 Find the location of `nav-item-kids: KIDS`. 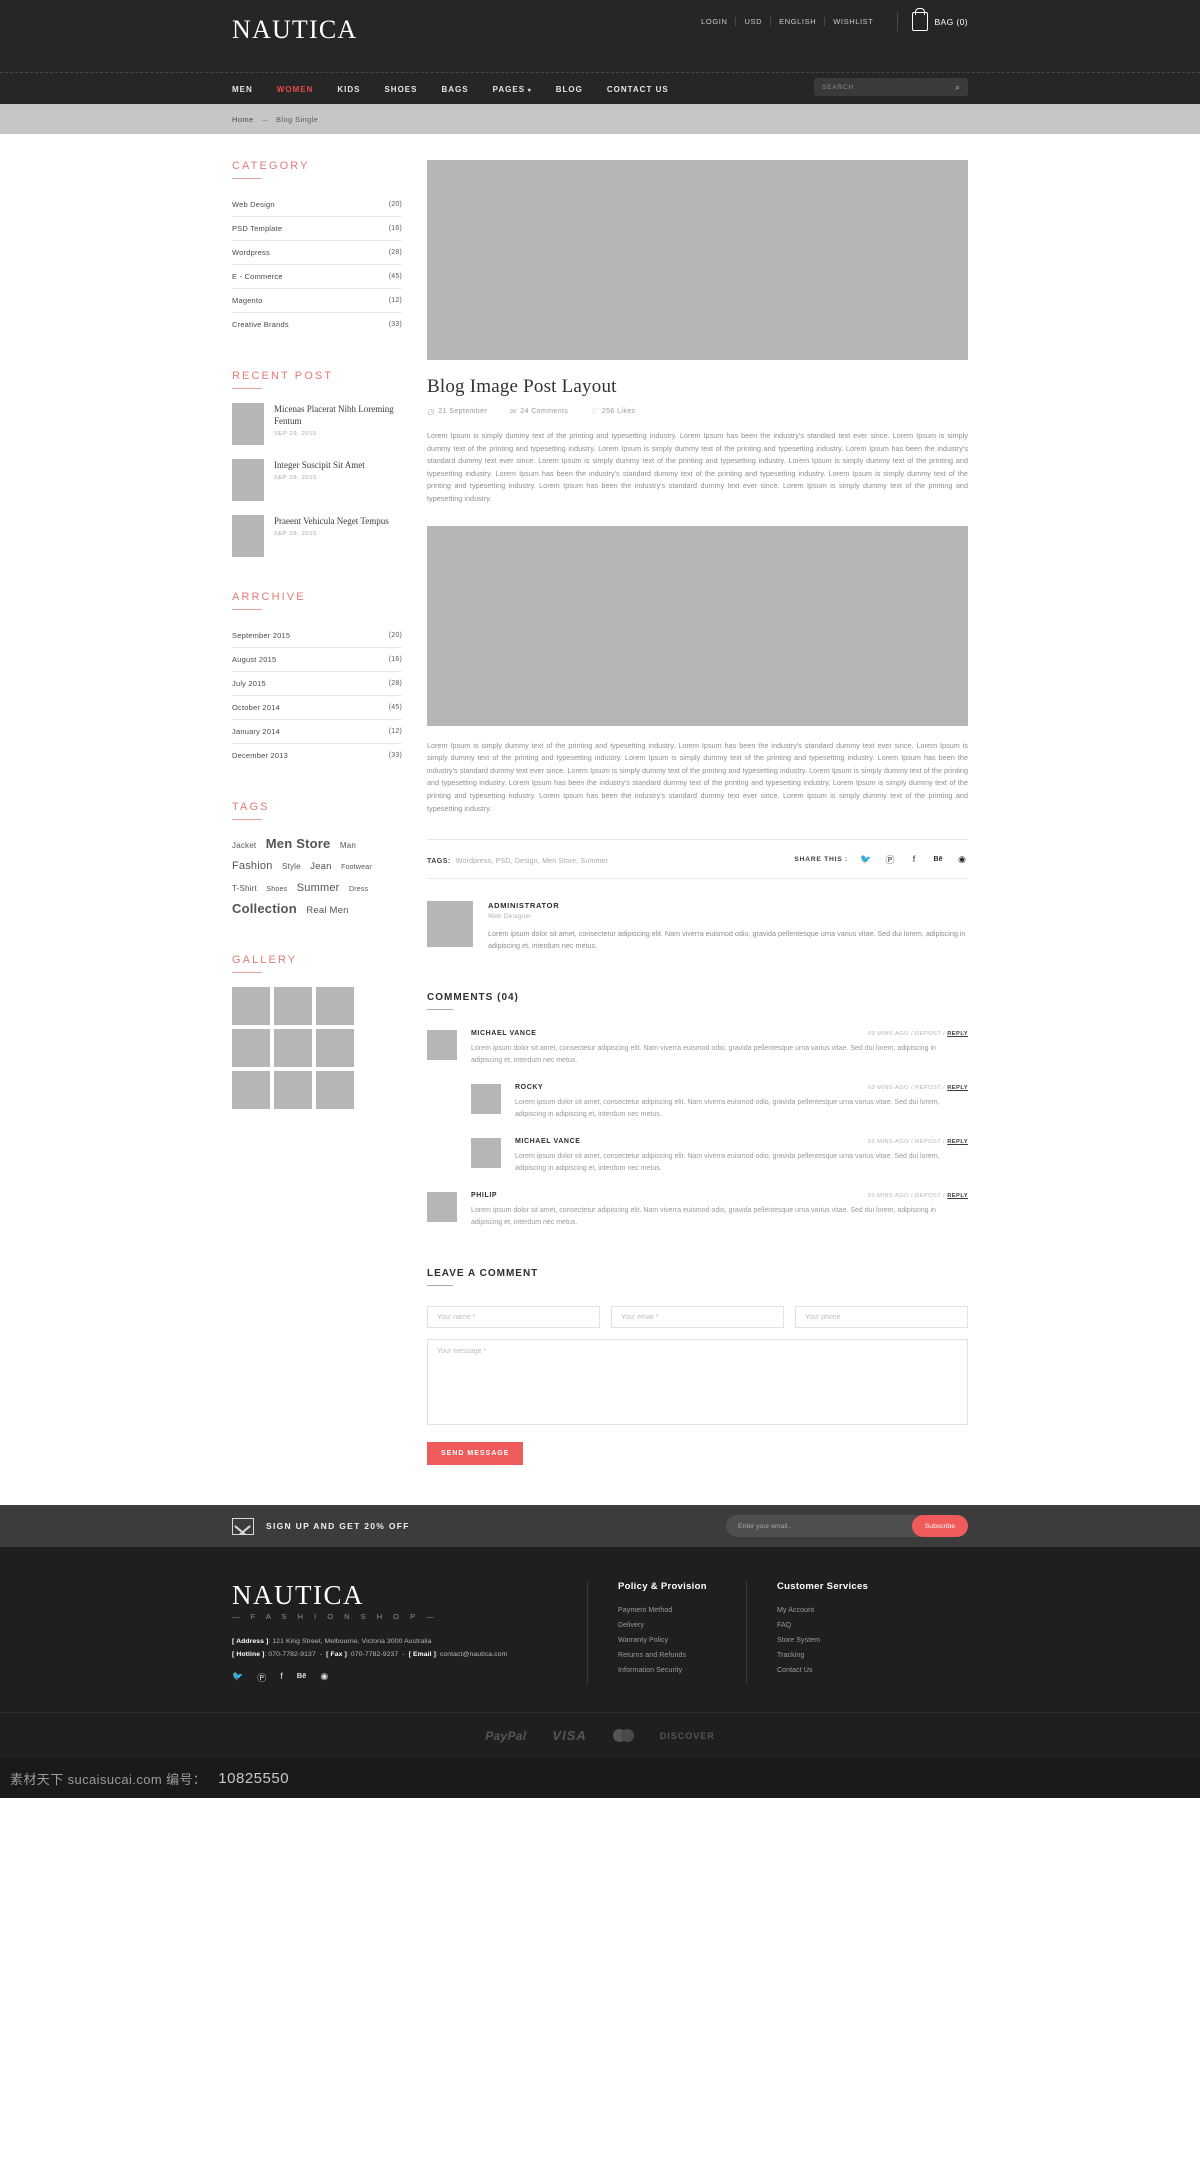

nav-item-kids: KIDS is located at coordinates (348, 89).